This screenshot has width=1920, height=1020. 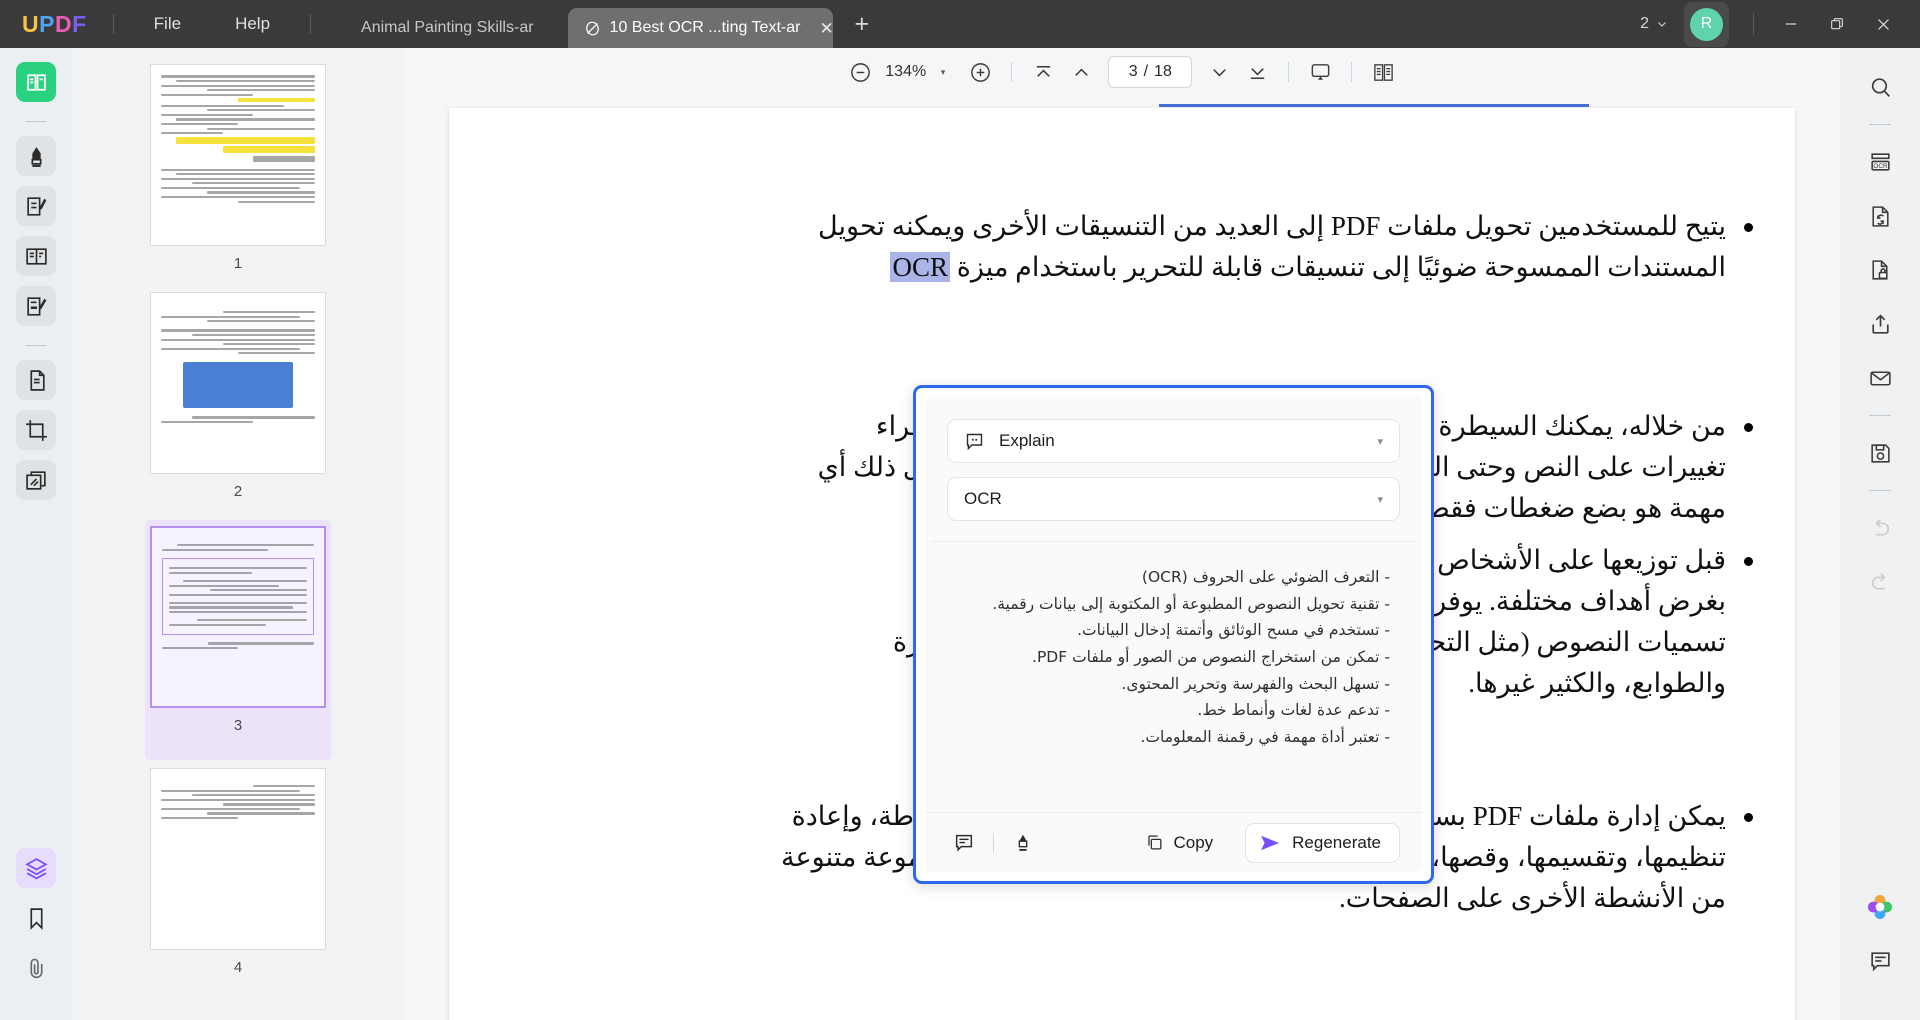 I want to click on previous-page-button, so click(x=1081, y=72).